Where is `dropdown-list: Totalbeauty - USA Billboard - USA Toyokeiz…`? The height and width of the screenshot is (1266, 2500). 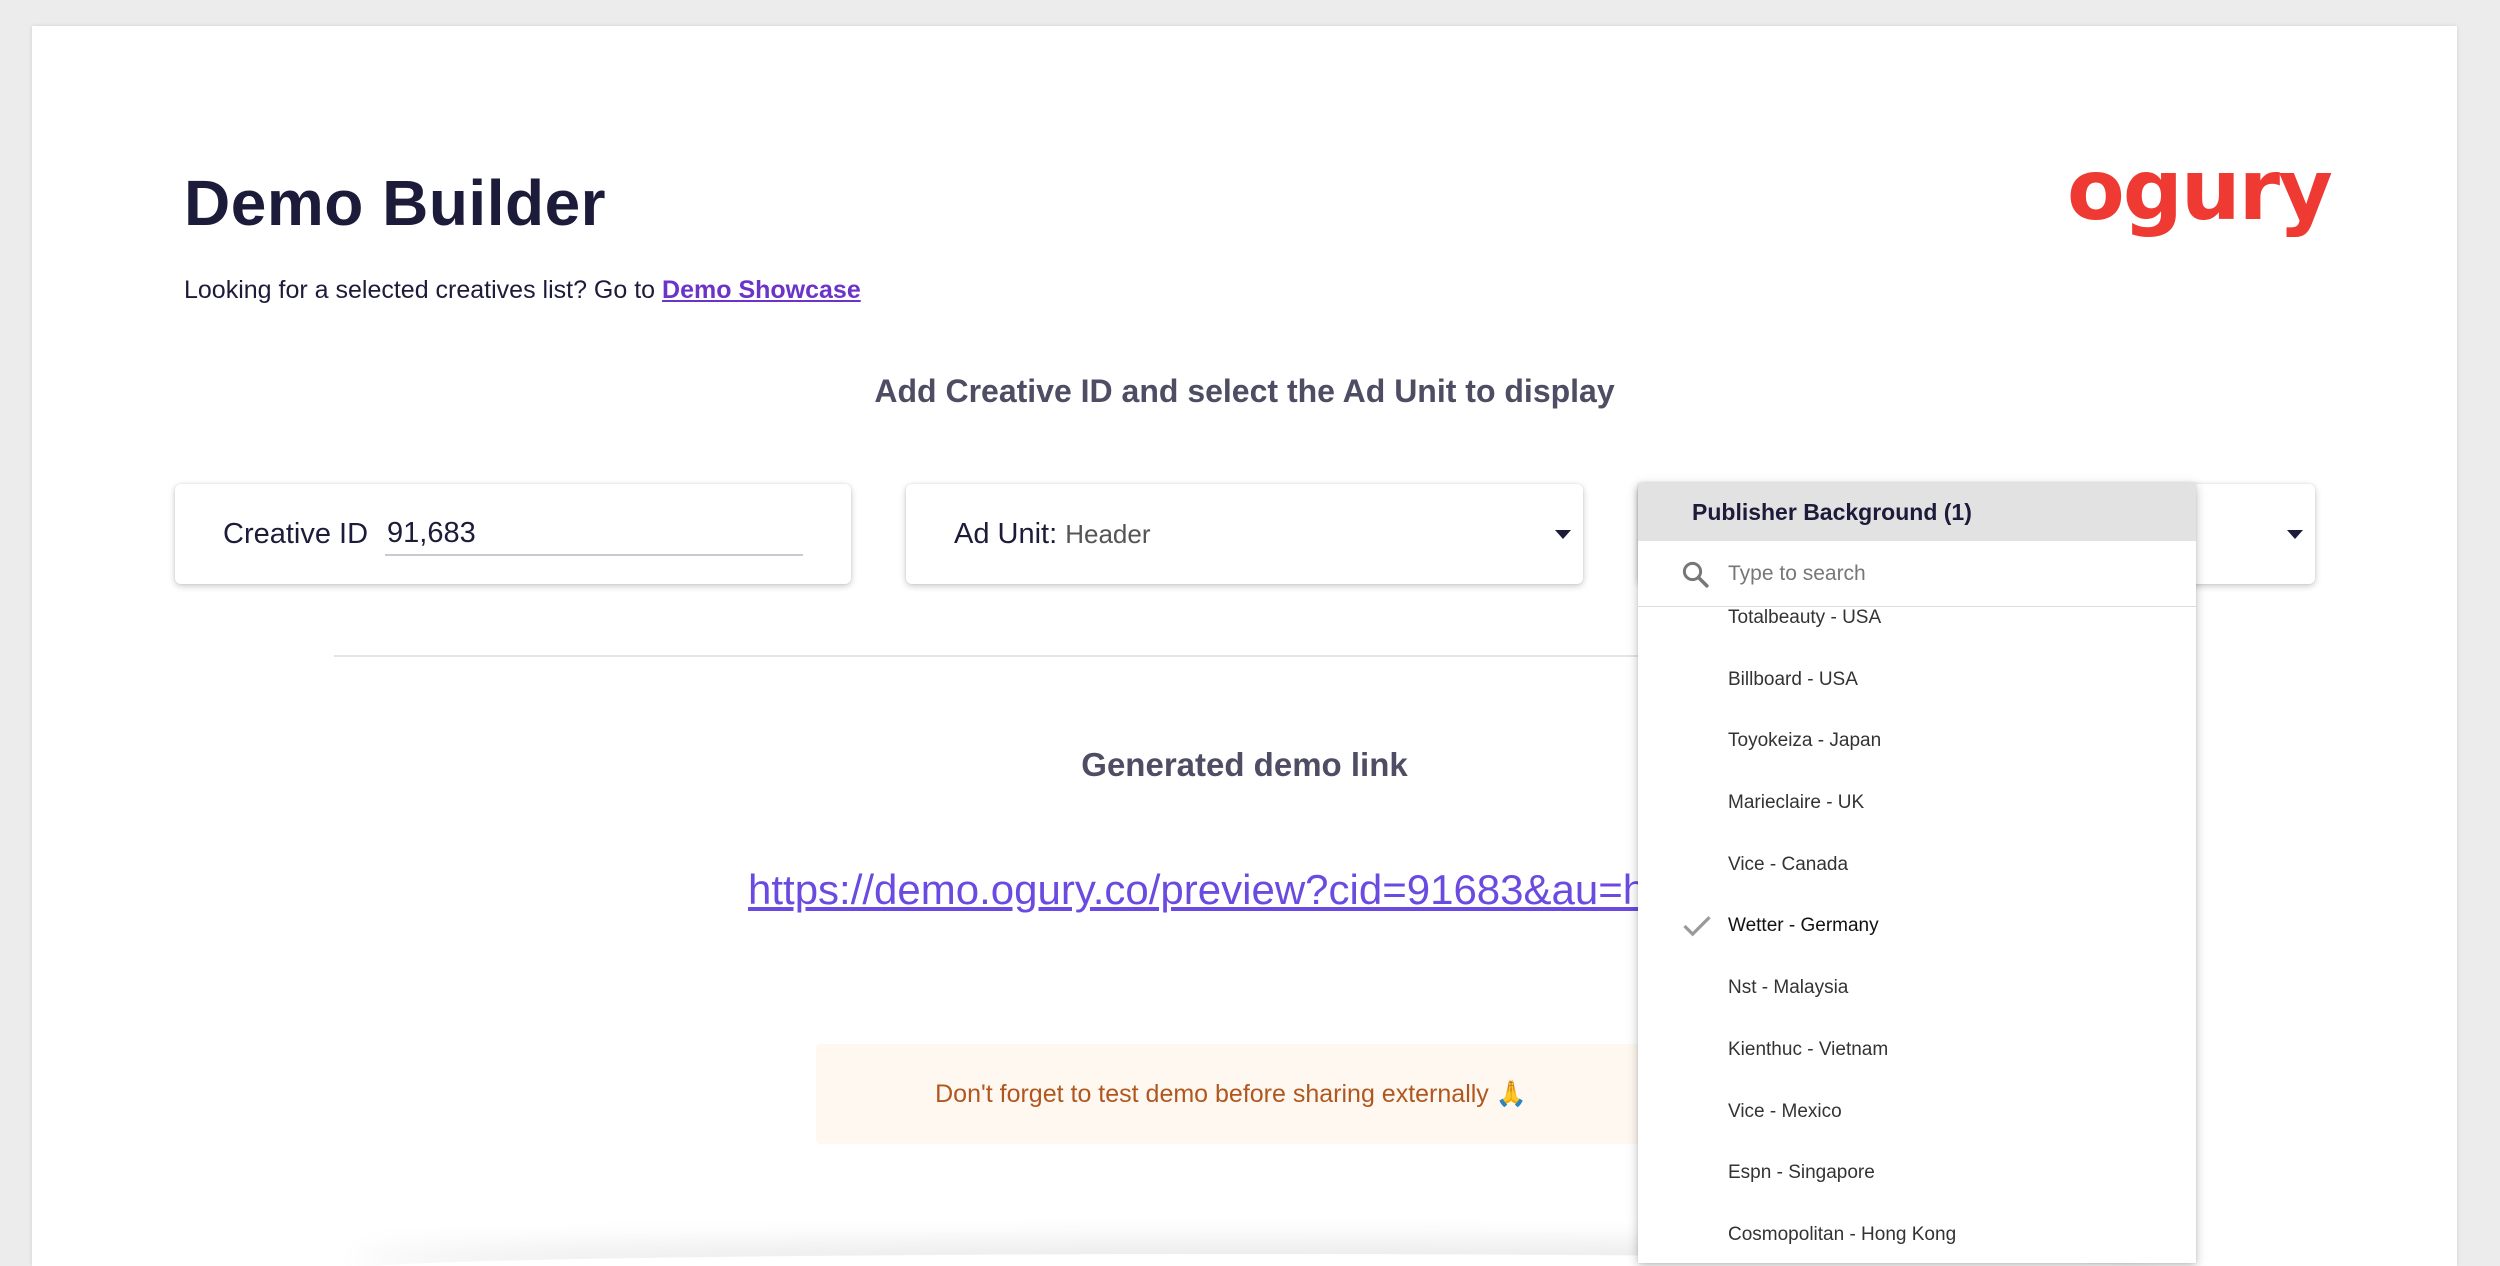 dropdown-list: Totalbeauty - USA Billboard - USA Toyokeiz… is located at coordinates (1917, 935).